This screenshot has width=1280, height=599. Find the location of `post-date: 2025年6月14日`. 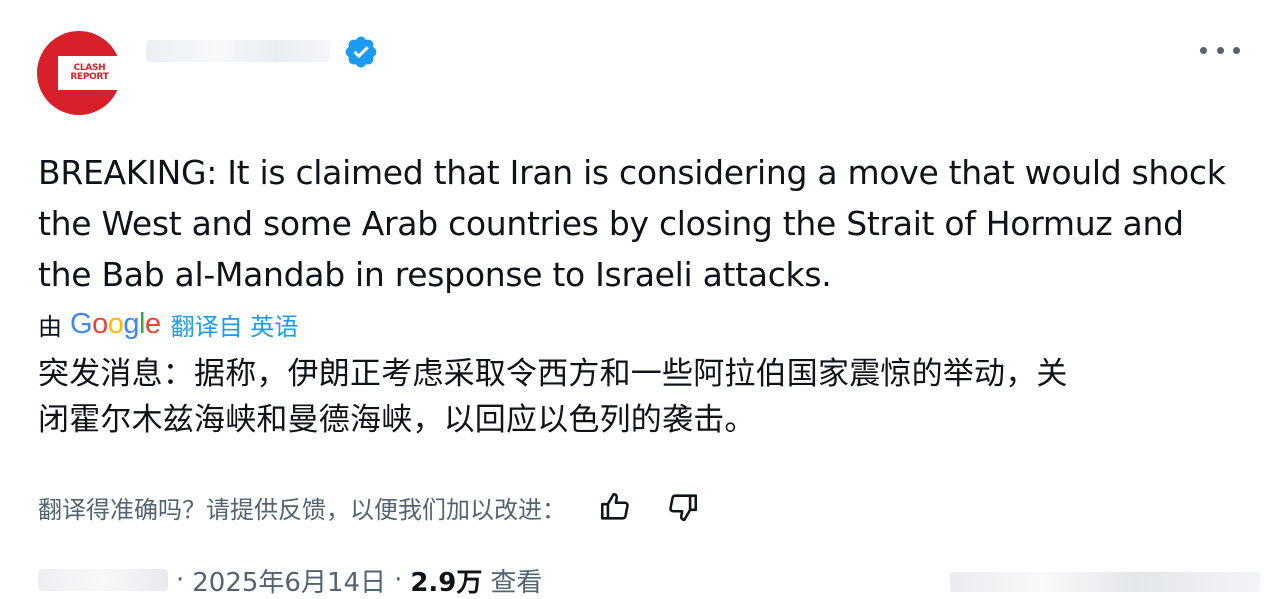

post-date: 2025年6月14日 is located at coordinates (289, 580).